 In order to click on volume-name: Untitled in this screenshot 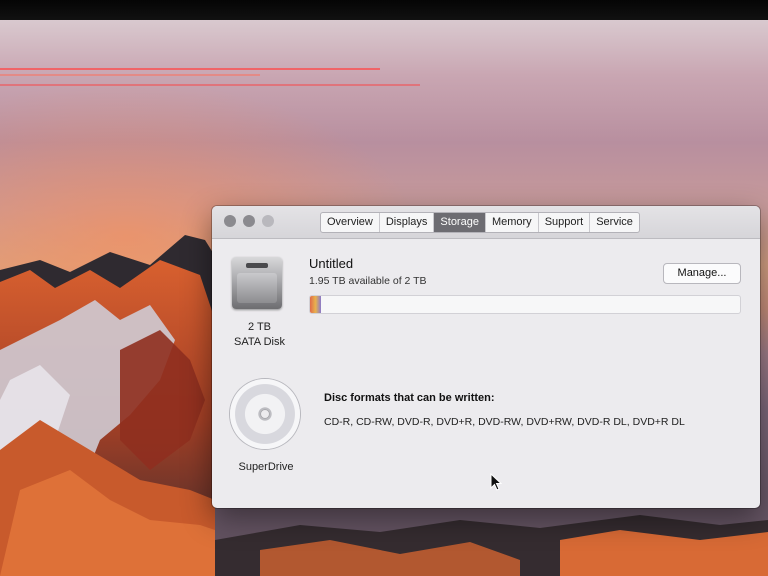, I will do `click(331, 263)`.